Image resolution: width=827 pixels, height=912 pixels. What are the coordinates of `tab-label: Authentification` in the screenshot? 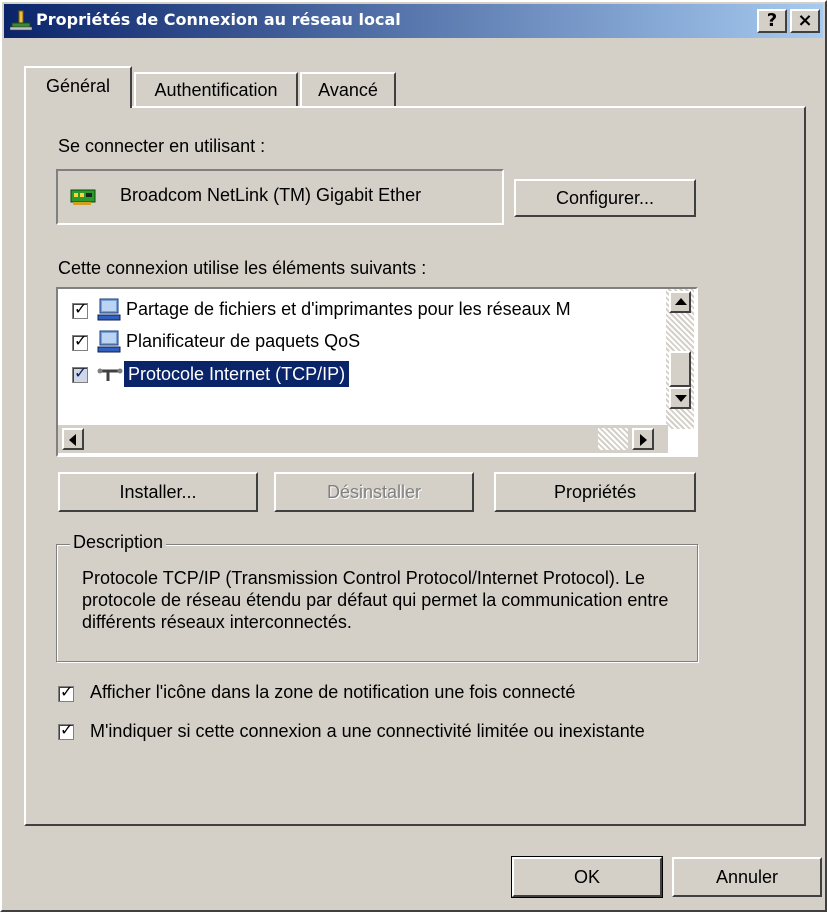 It's located at (216, 90).